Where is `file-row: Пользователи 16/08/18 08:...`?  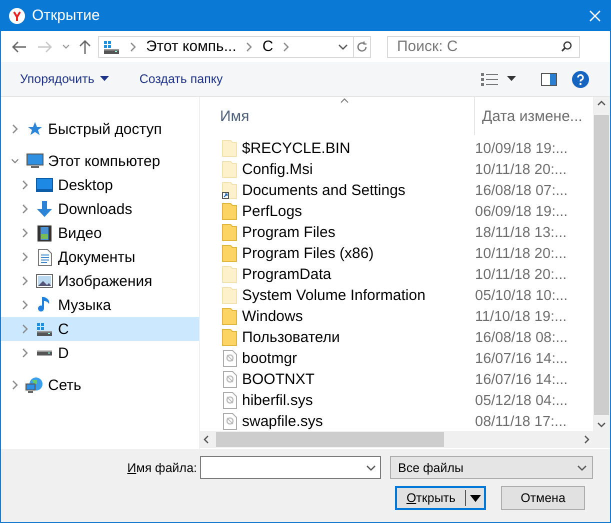
file-row: Пользователи 16/08/18 08:... is located at coordinates (396, 337).